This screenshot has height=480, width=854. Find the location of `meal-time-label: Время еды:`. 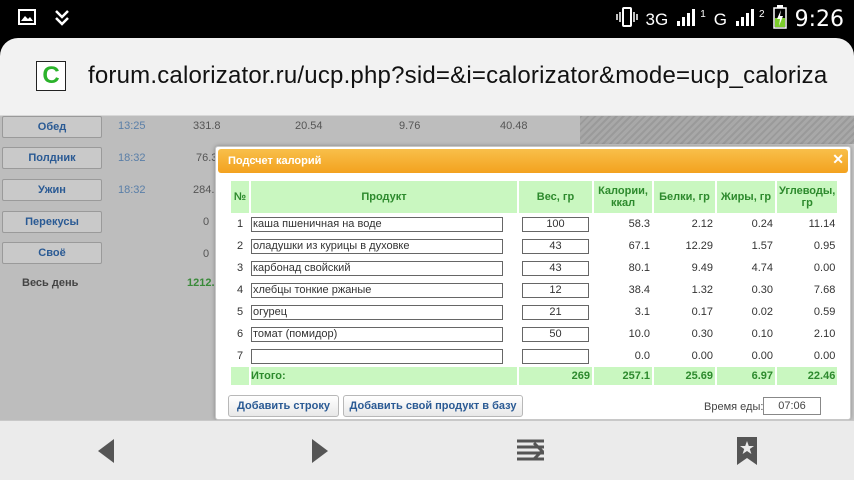

meal-time-label: Время еды: is located at coordinates (734, 407).